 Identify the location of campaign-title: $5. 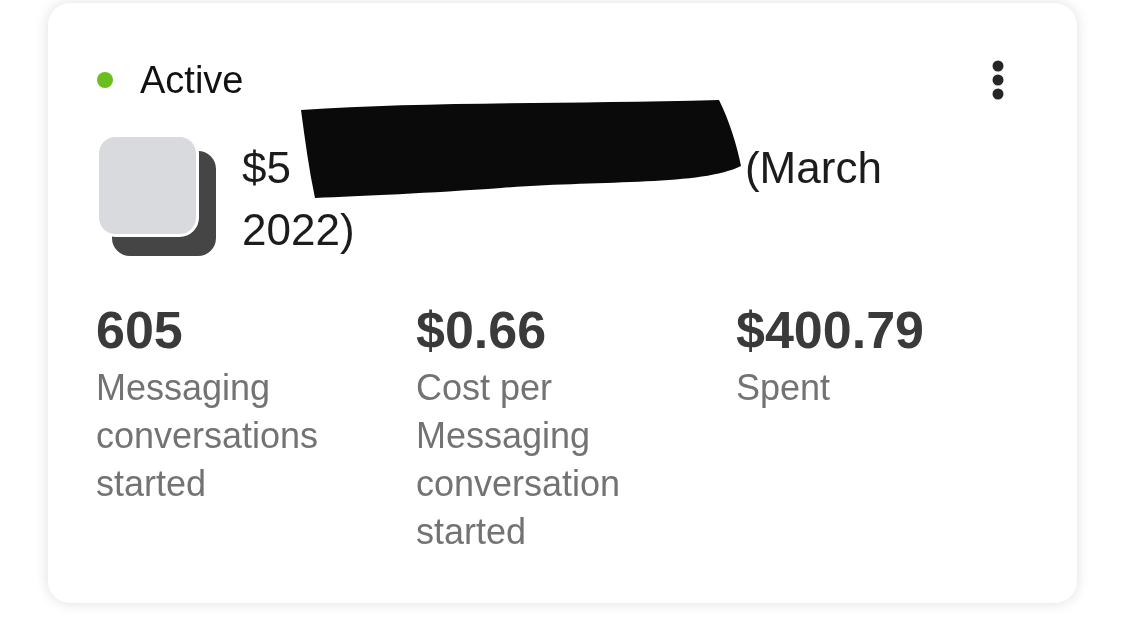
(266, 168).